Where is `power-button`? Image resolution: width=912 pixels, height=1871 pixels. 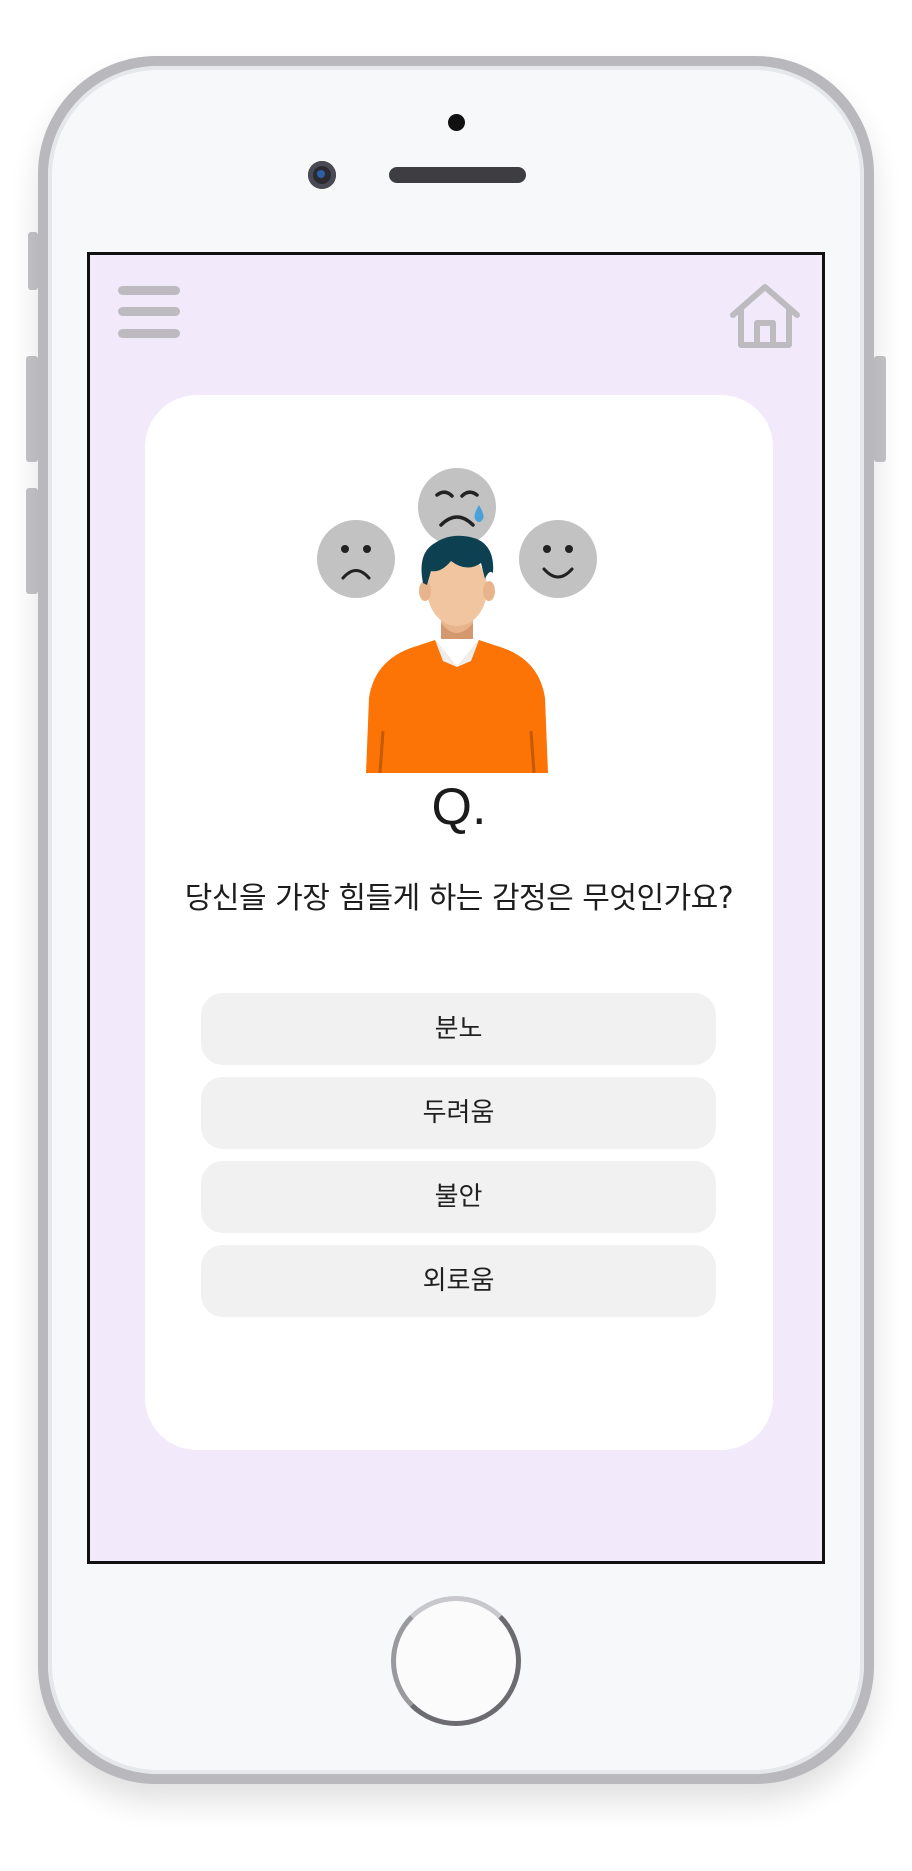 power-button is located at coordinates (880, 409).